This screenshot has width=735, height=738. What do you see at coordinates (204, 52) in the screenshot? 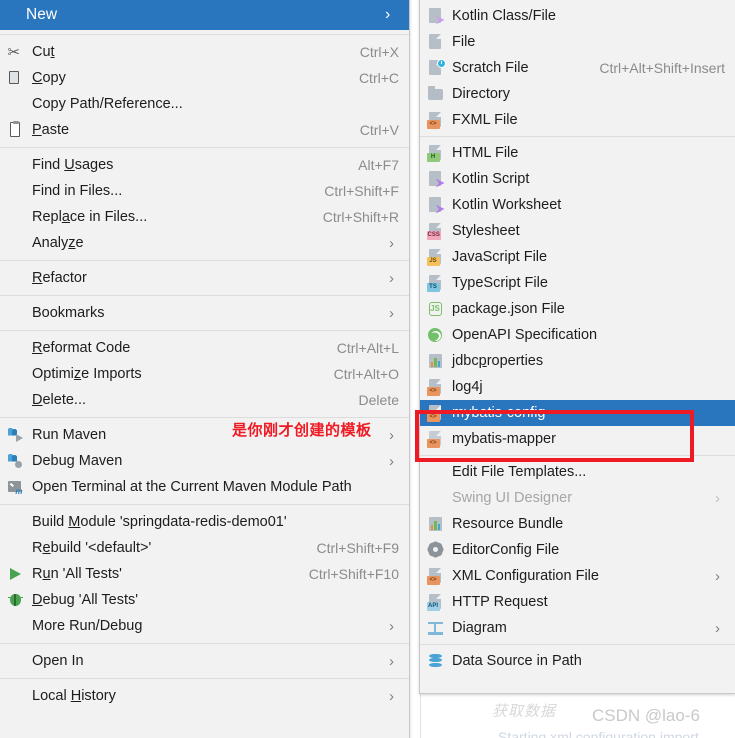
I see `menu-item-cut: ✂ Cut Ctrl+X` at bounding box center [204, 52].